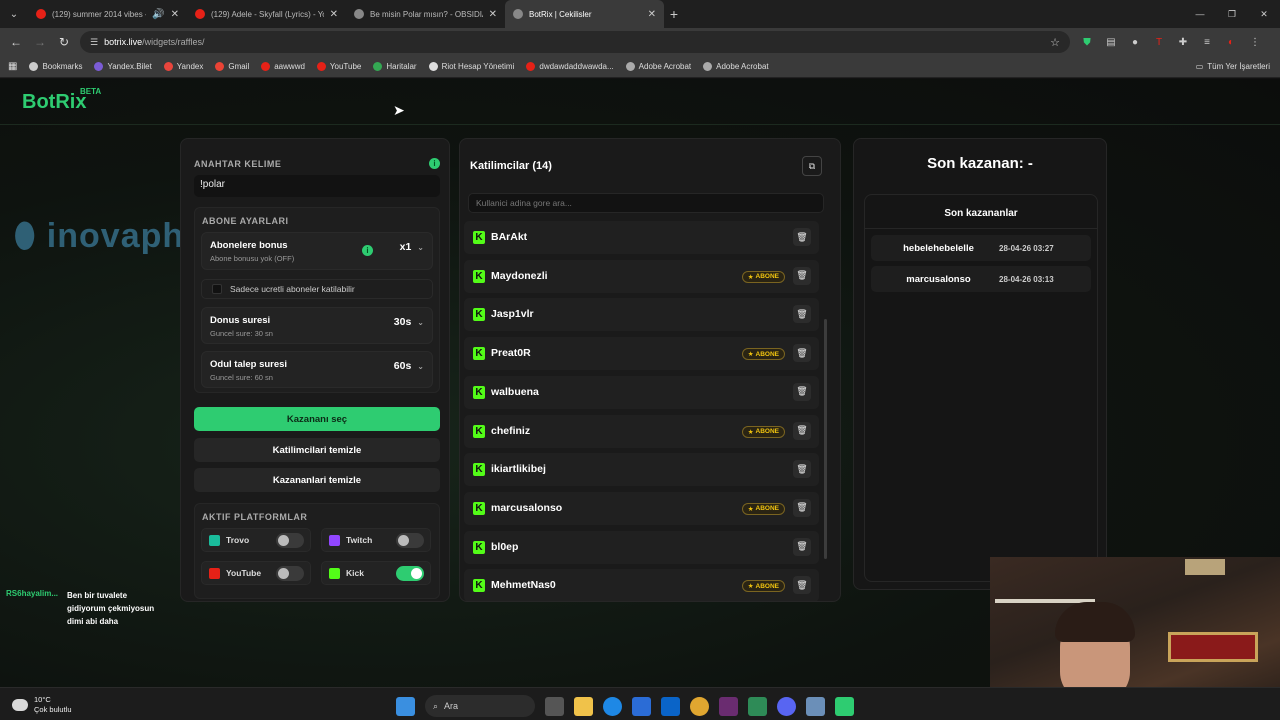  What do you see at coordinates (575, 42) in the screenshot?
I see `url-input: ☰ botrix.live/widgets/raffles/ ☆` at bounding box center [575, 42].